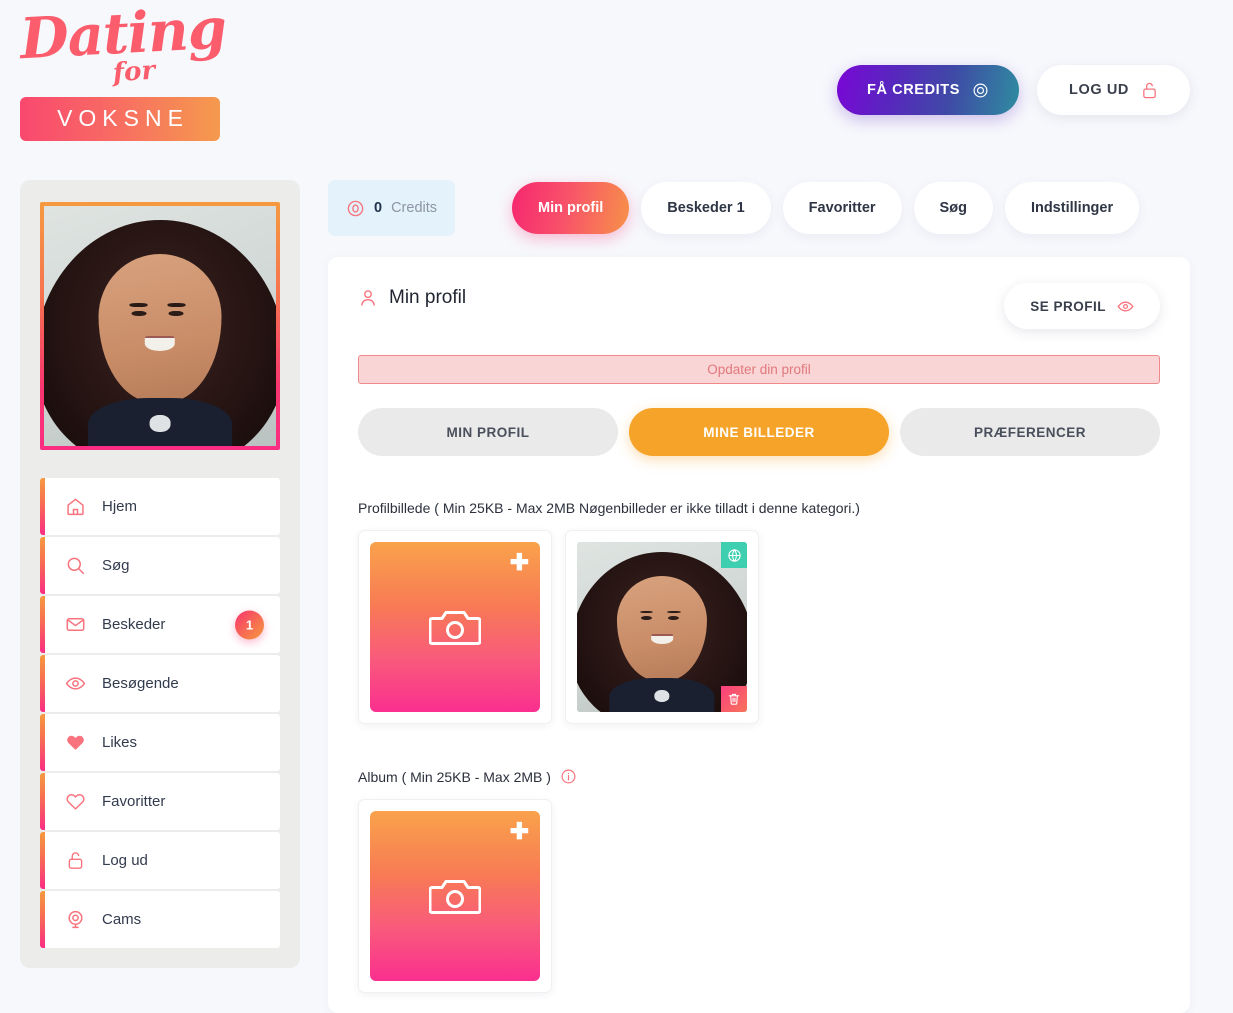 The width and height of the screenshot is (1233, 1013). I want to click on profile-subtabs: MIN PROFIL MINE BILLEDER PRÆFERENCER, so click(759, 432).